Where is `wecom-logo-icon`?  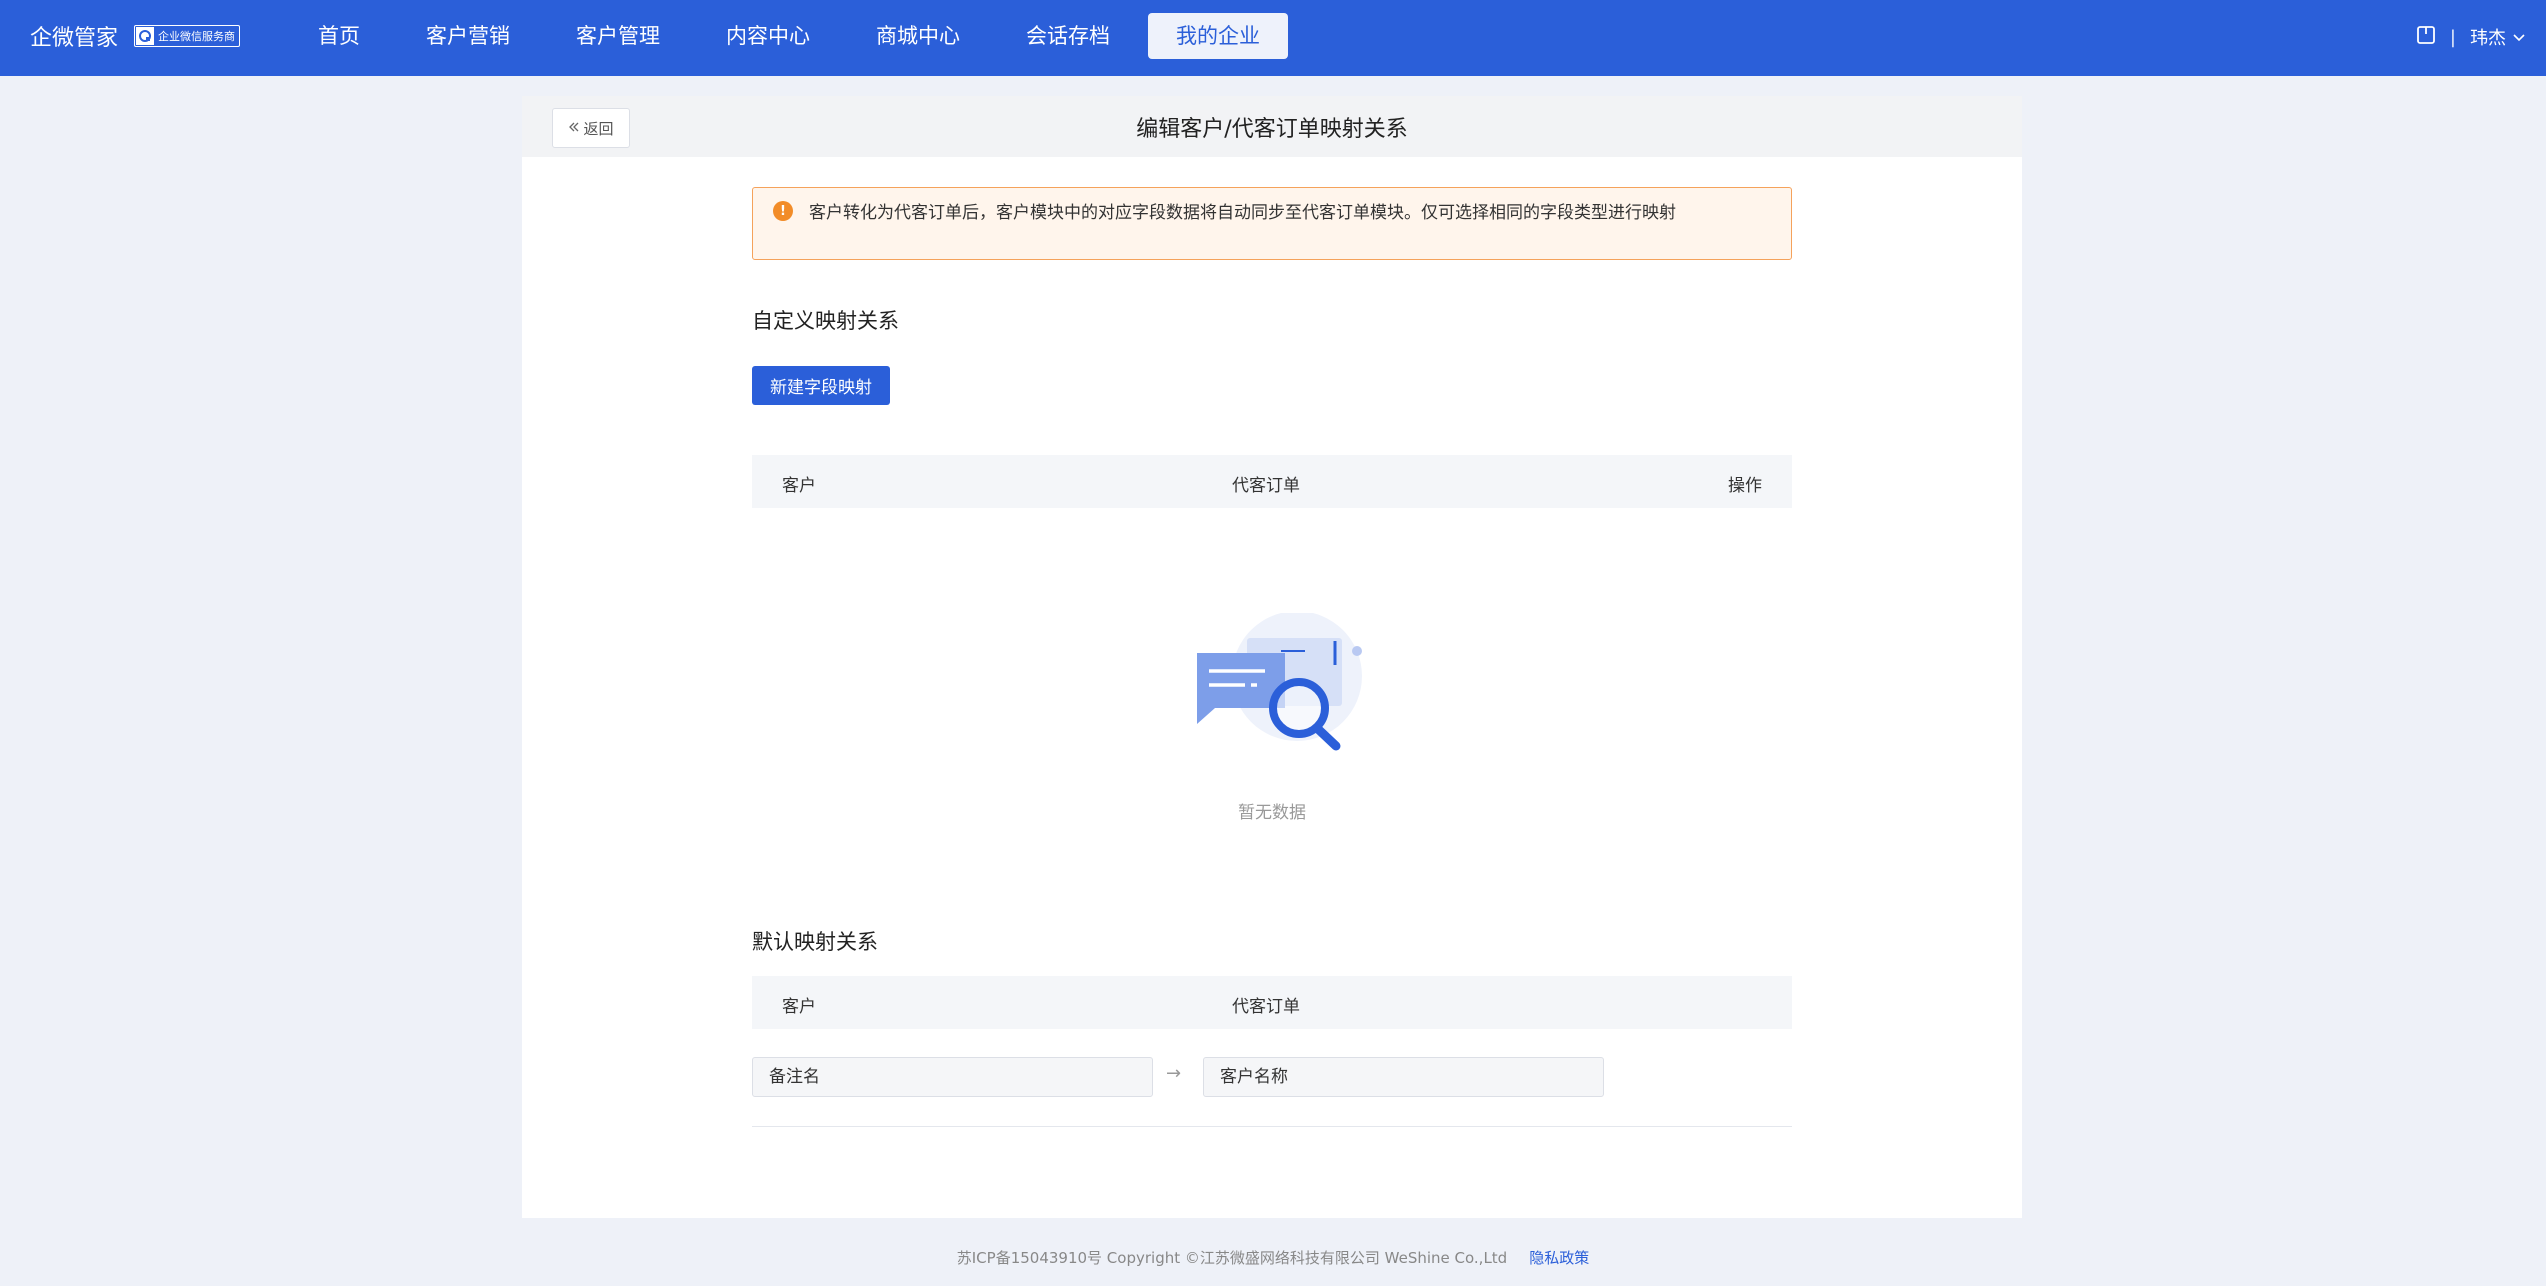
wecom-logo-icon is located at coordinates (145, 36).